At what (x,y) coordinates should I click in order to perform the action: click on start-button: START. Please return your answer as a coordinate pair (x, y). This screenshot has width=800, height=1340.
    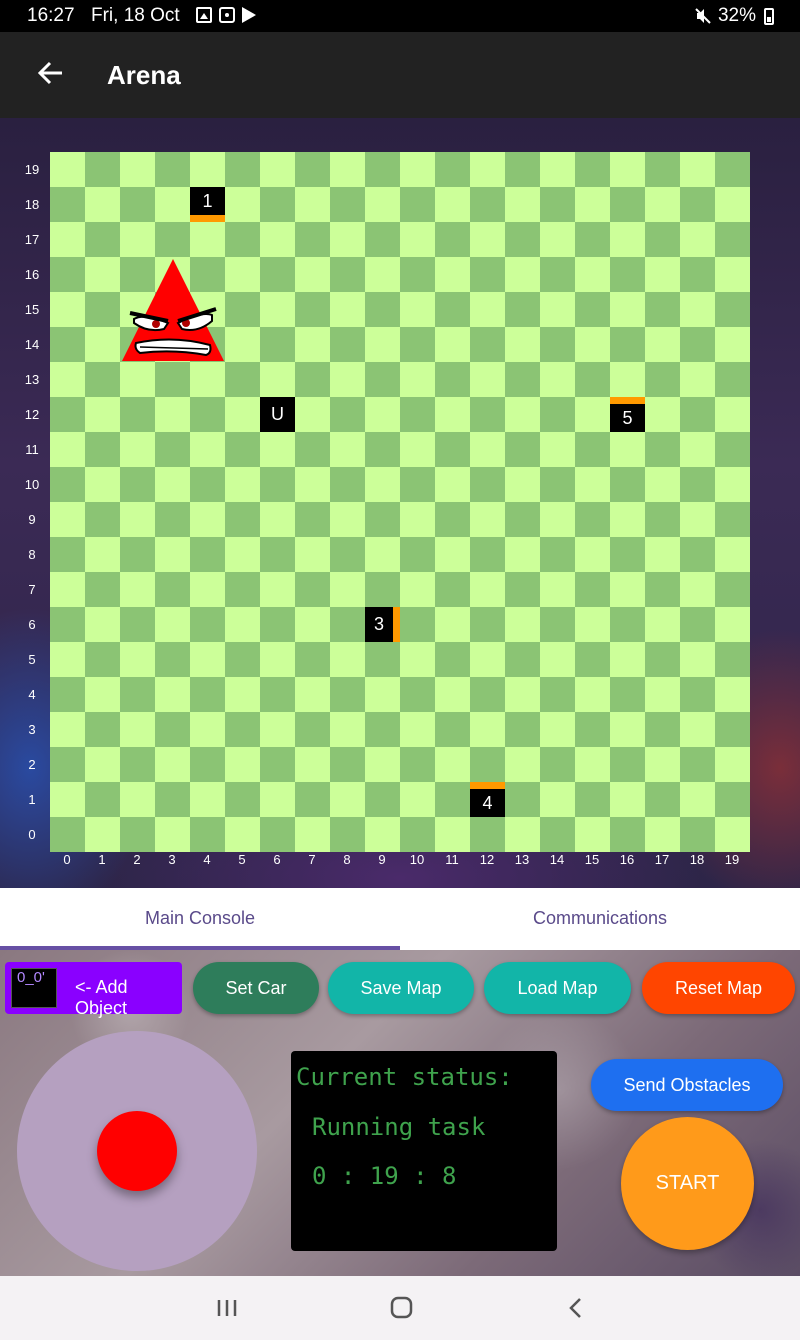
    Looking at the image, I should click on (687, 1183).